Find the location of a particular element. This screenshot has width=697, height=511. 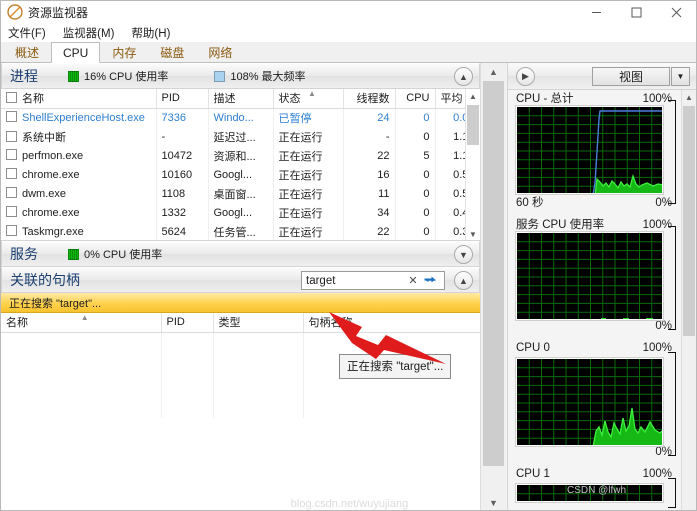

close-button is located at coordinates (676, 12).